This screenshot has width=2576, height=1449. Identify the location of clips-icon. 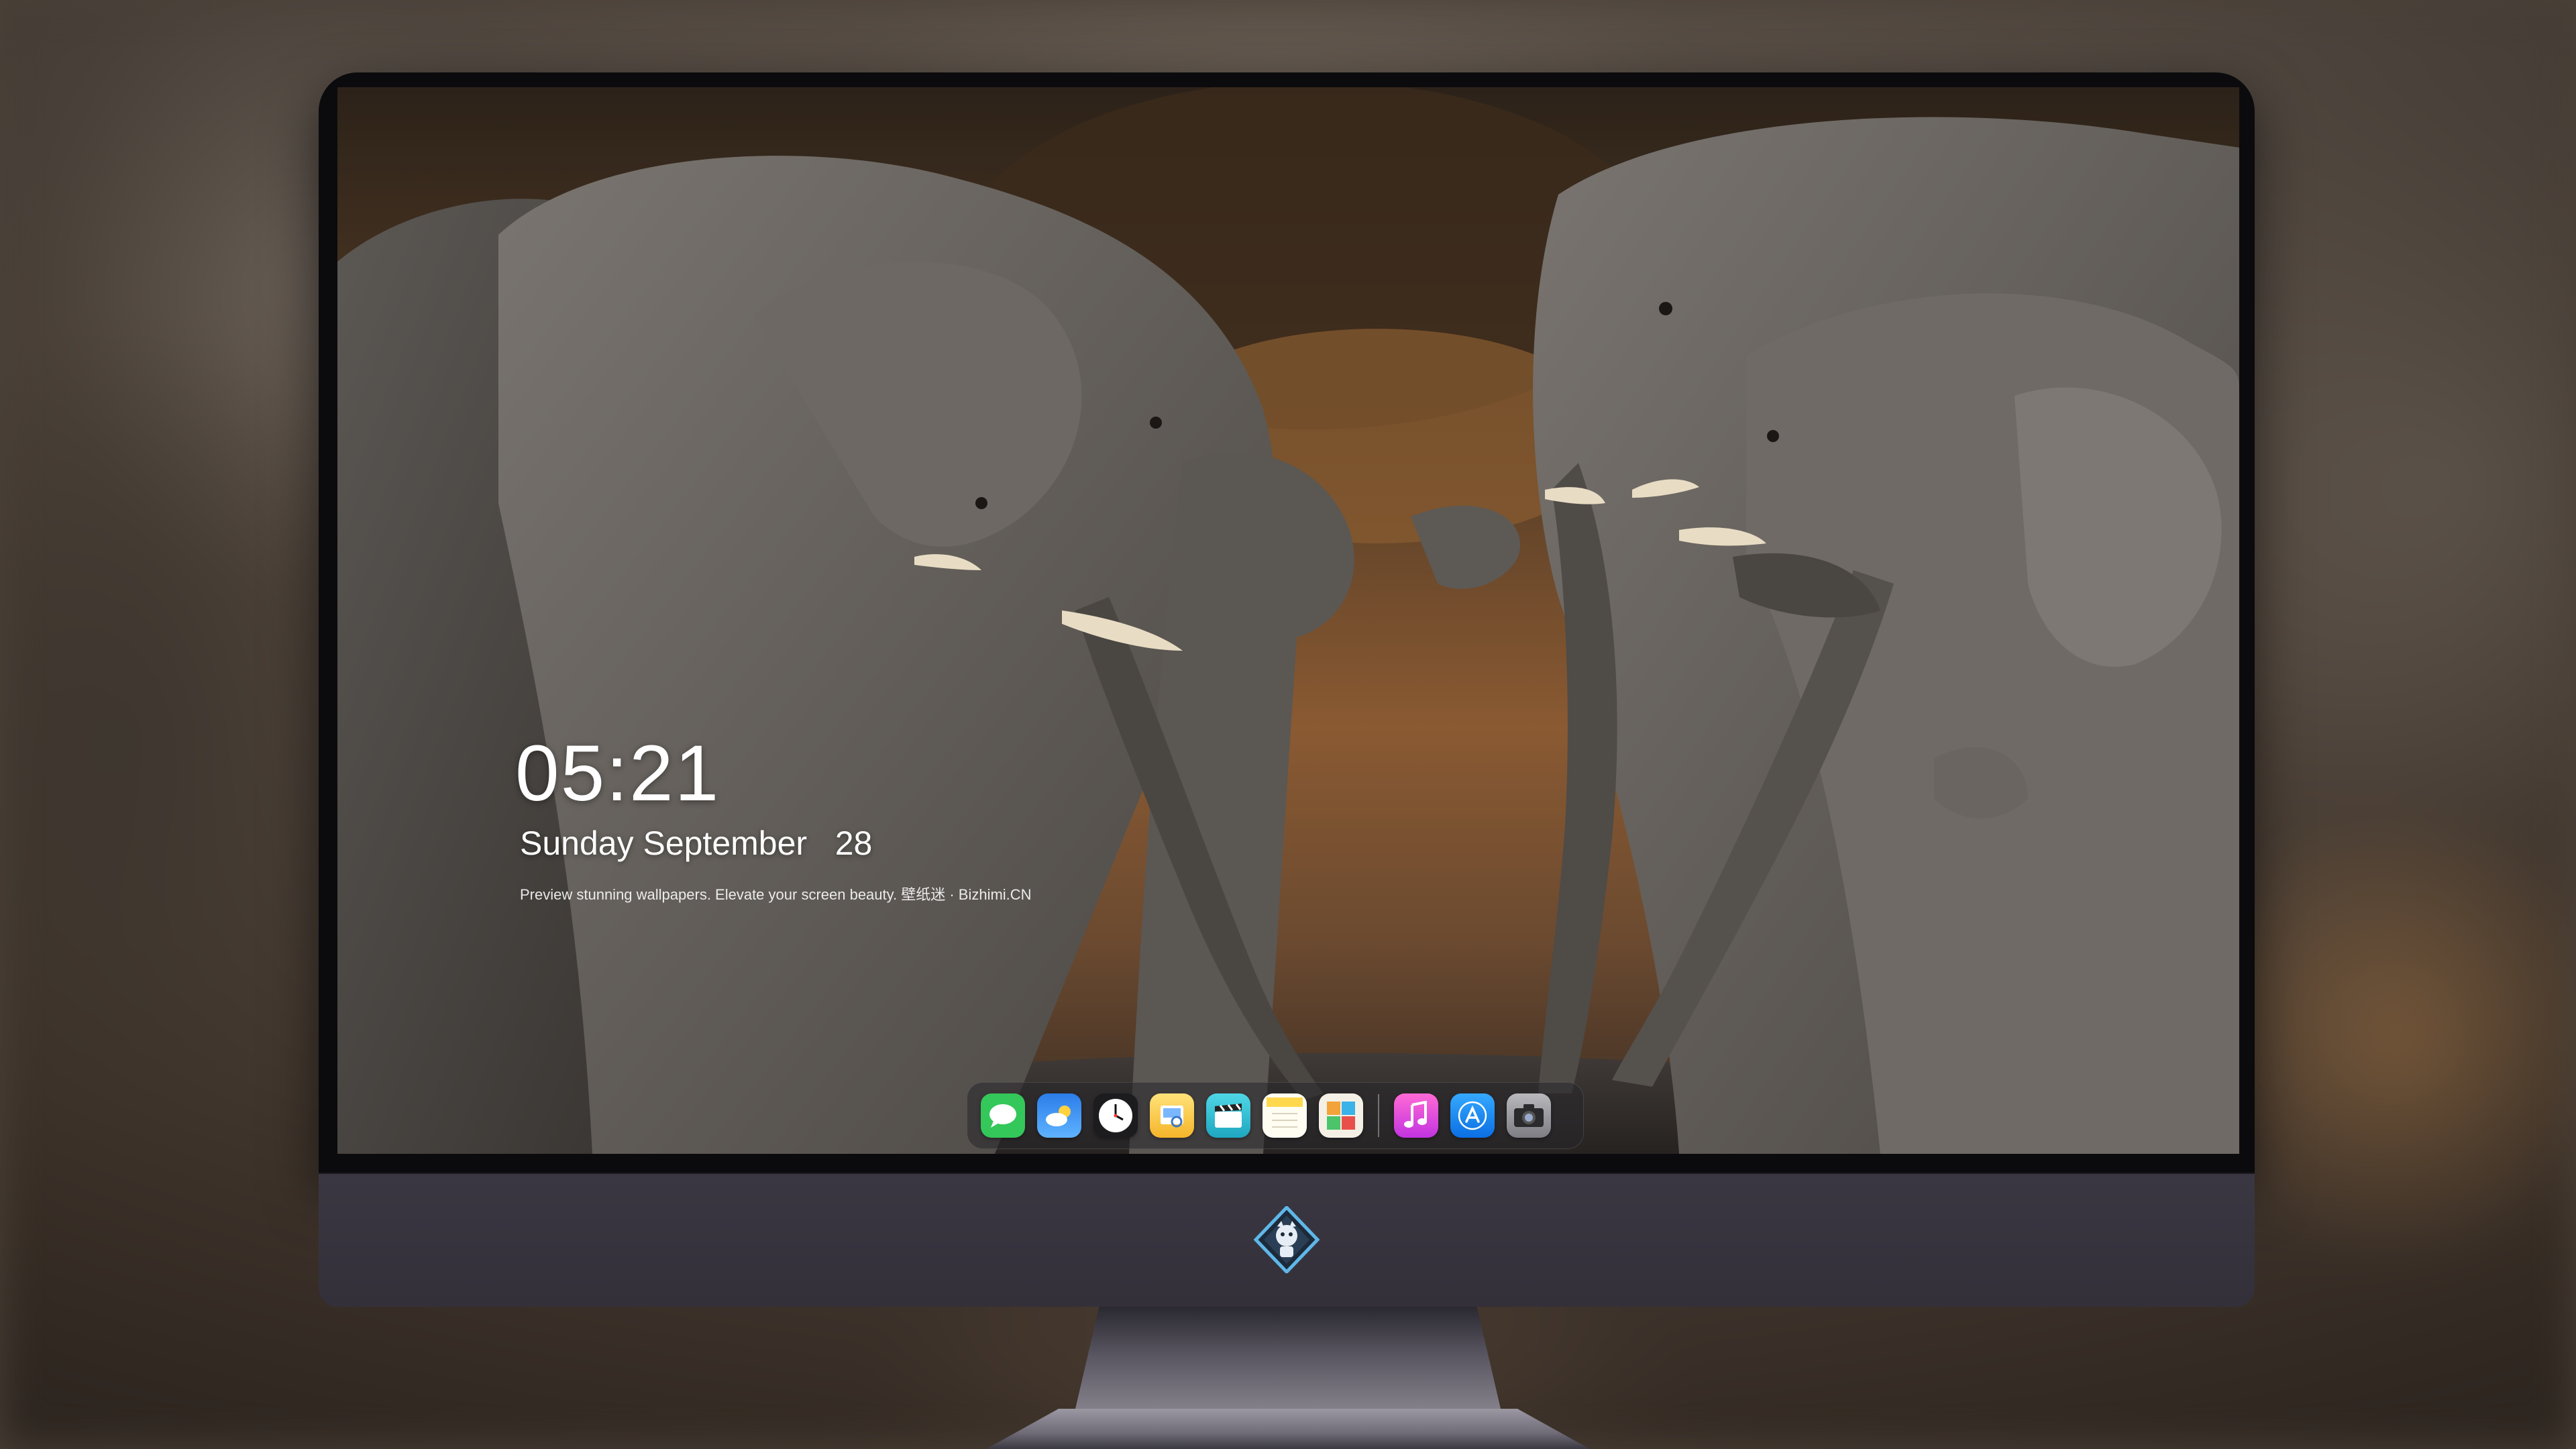
(1228, 1115).